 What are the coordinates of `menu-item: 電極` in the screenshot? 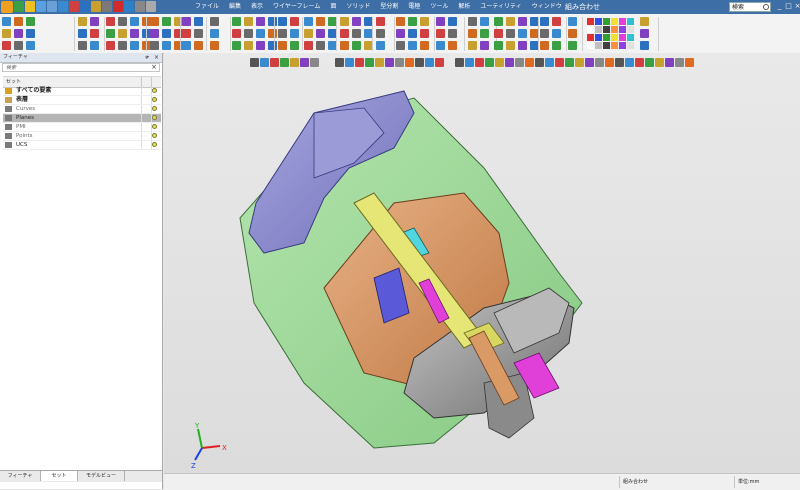 It's located at (414, 7).